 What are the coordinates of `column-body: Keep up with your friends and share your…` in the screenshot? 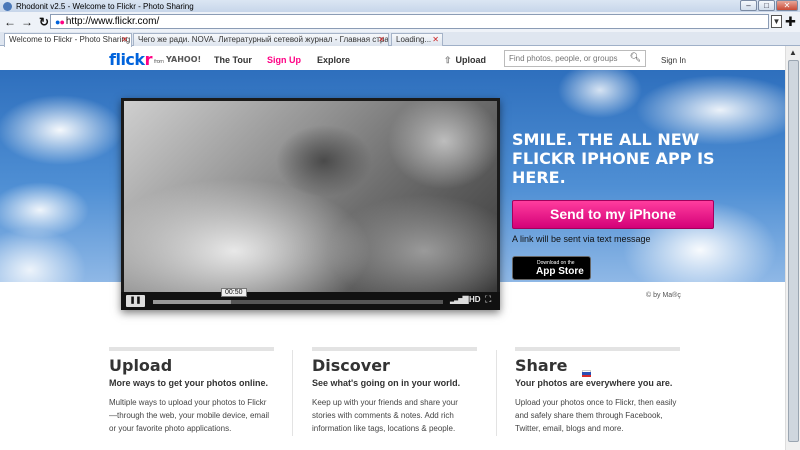 It's located at (385, 415).